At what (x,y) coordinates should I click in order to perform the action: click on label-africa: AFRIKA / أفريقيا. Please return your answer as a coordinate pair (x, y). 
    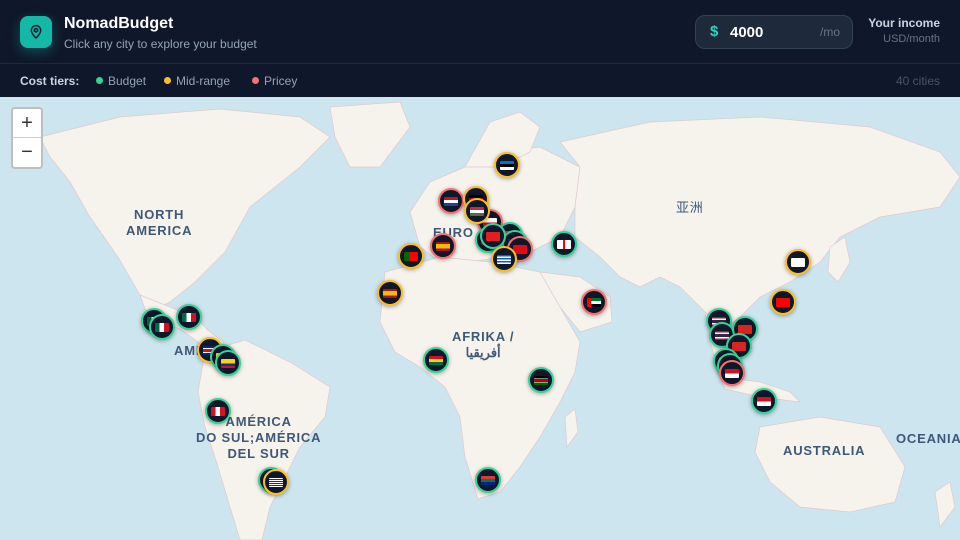
    Looking at the image, I should click on (483, 344).